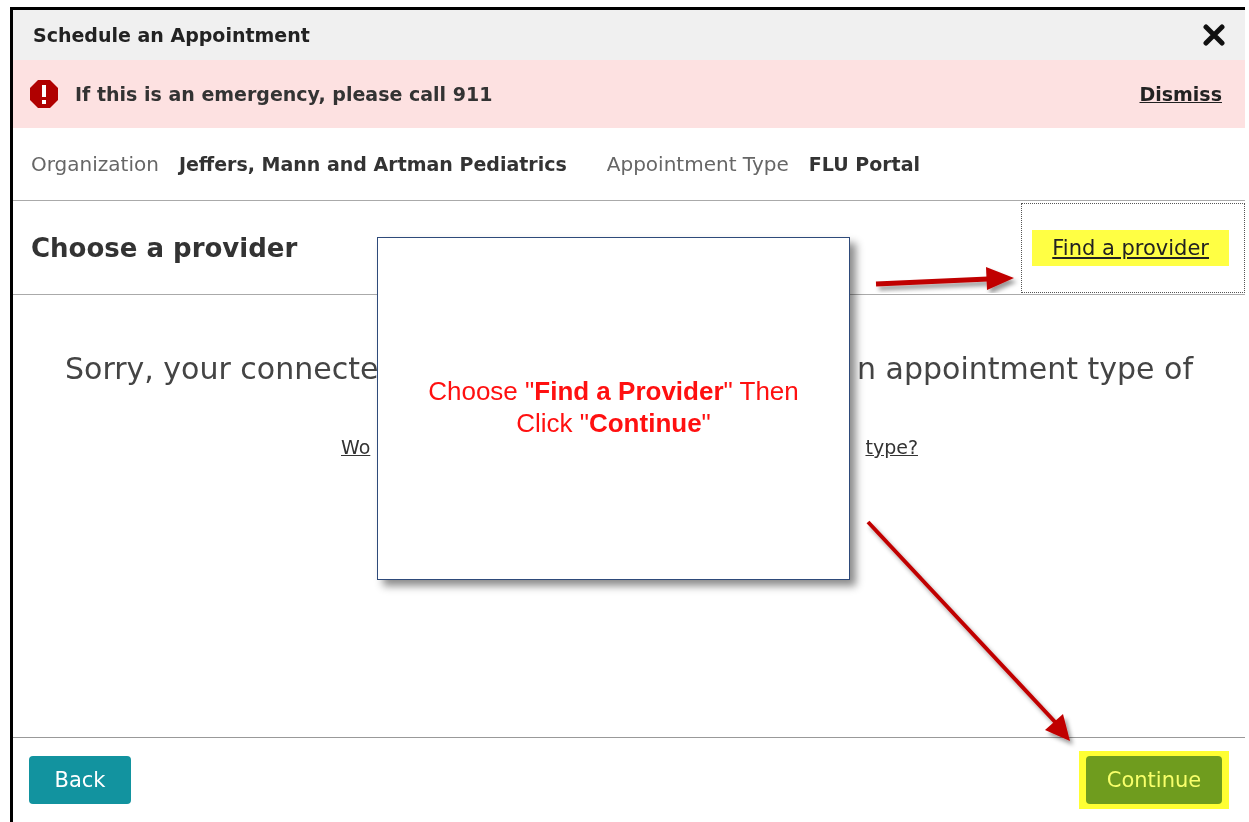 This screenshot has height=822, width=1249. What do you see at coordinates (80, 780) in the screenshot?
I see `back-button: Back` at bounding box center [80, 780].